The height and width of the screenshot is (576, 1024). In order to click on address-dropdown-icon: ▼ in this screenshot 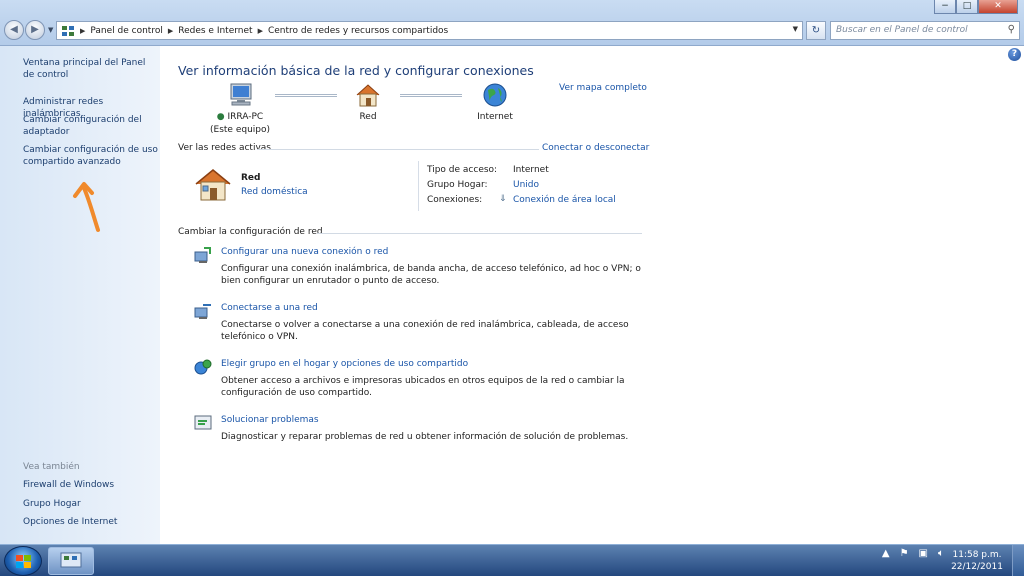, I will do `click(795, 29)`.